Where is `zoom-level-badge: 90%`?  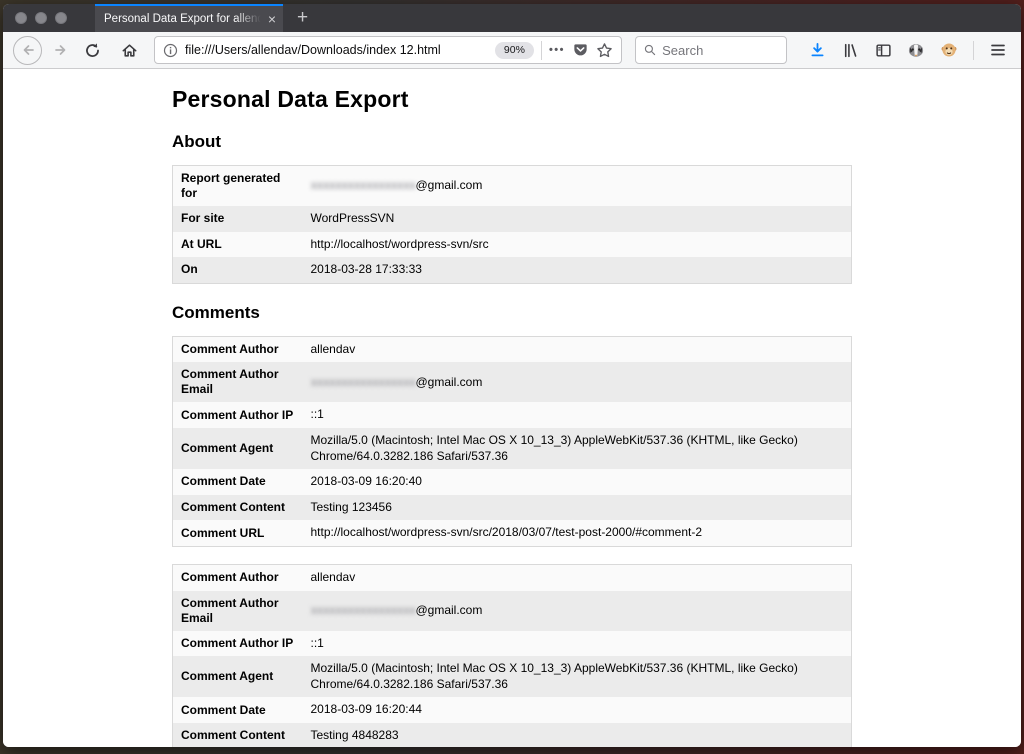 zoom-level-badge: 90% is located at coordinates (514, 50).